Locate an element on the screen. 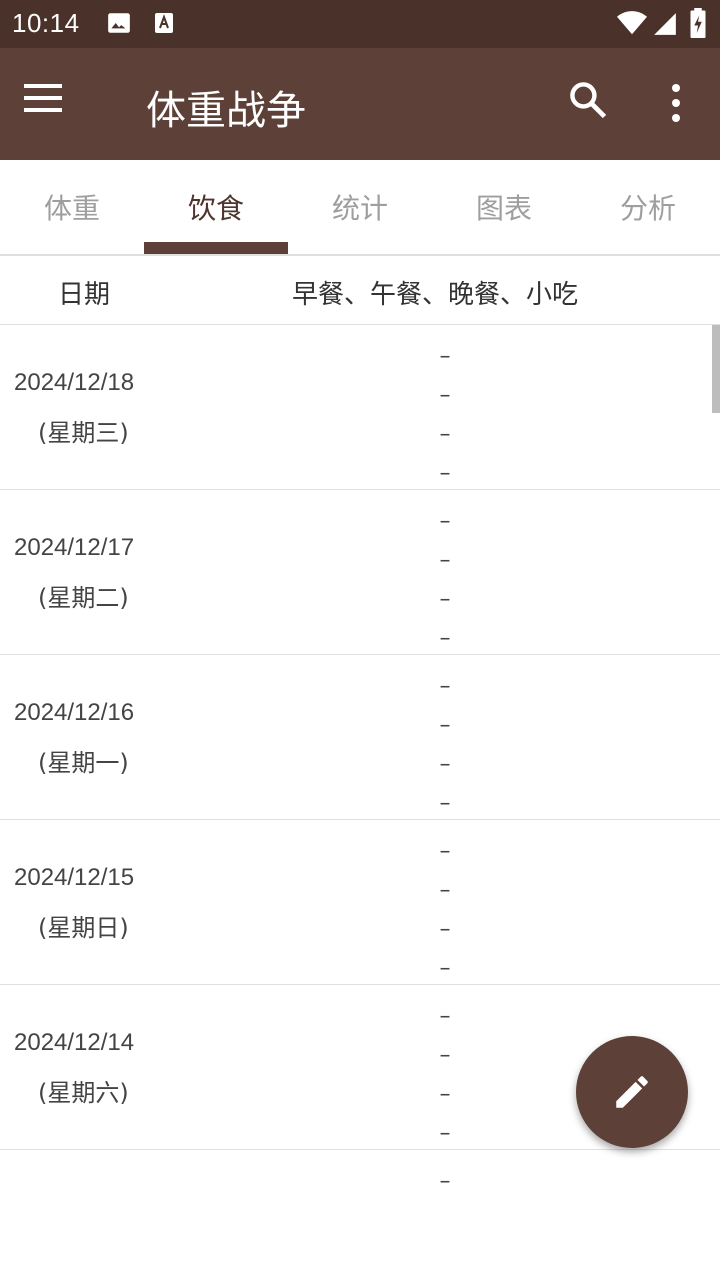 This screenshot has height=1280, width=720. edit-icon is located at coordinates (632, 1092).